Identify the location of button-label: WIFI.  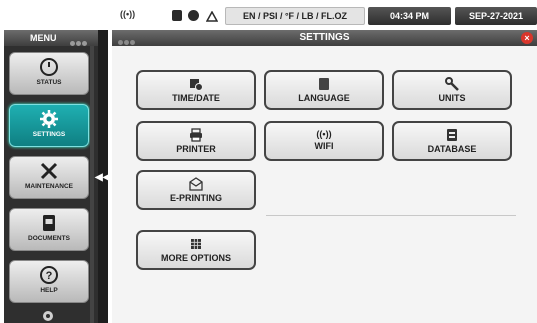
(324, 146).